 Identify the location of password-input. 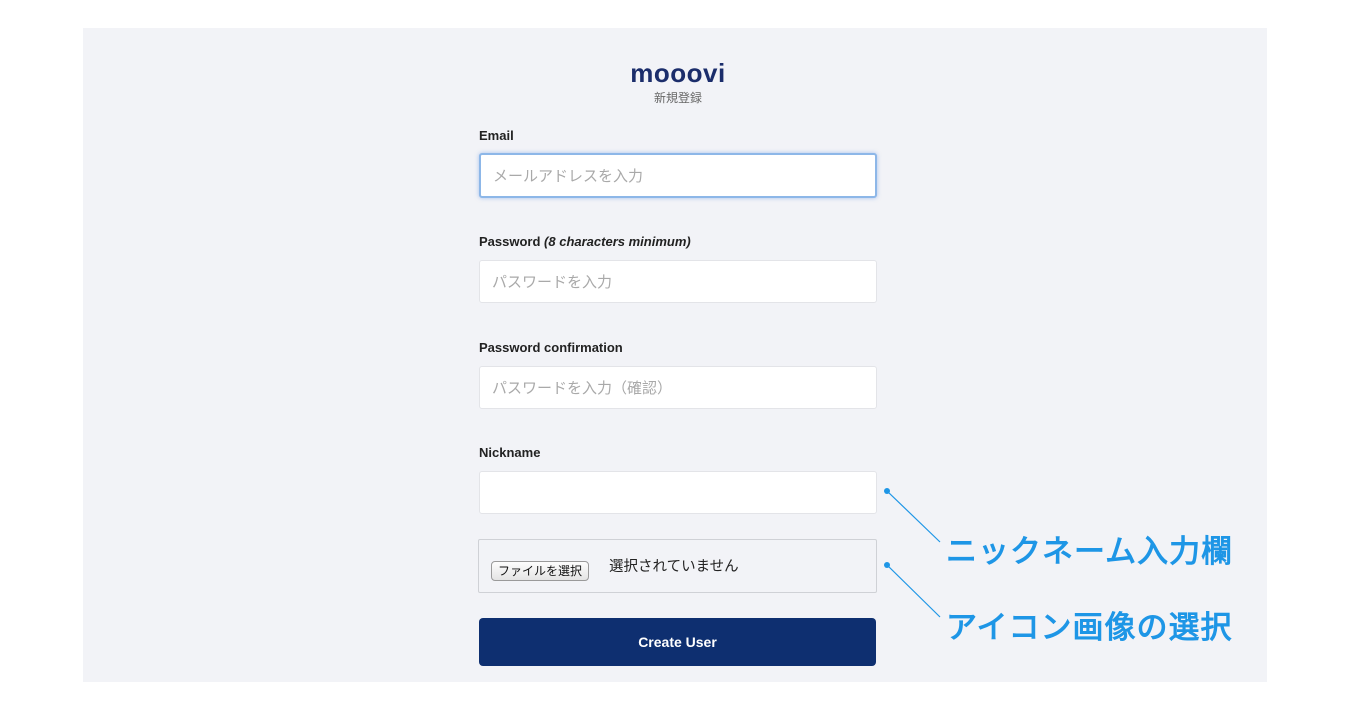
(678, 281).